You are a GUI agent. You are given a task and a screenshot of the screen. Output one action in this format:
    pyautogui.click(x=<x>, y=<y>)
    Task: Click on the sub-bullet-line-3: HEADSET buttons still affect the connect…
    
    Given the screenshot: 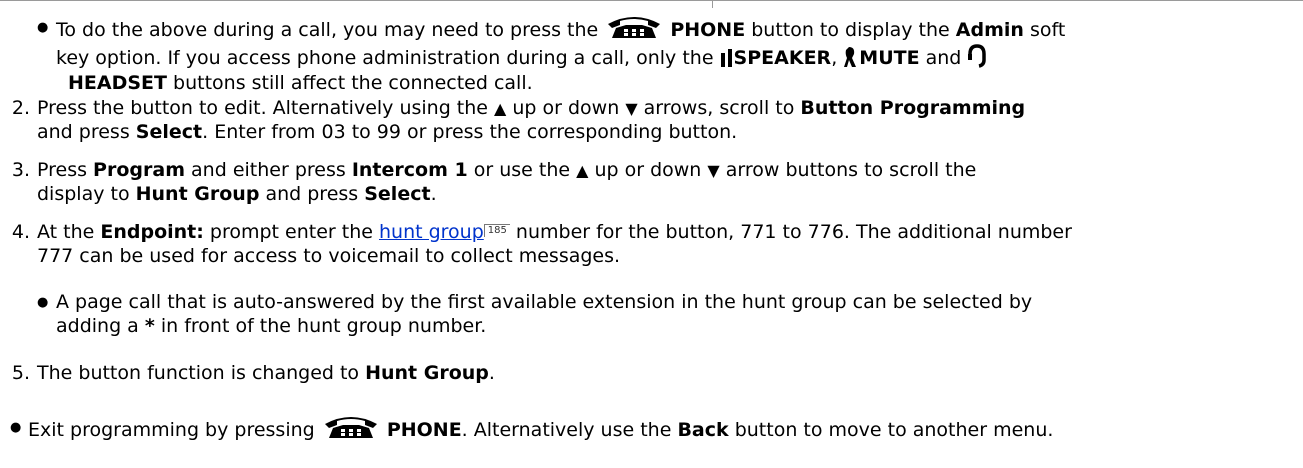 What is the action you would take?
    pyautogui.click(x=300, y=83)
    